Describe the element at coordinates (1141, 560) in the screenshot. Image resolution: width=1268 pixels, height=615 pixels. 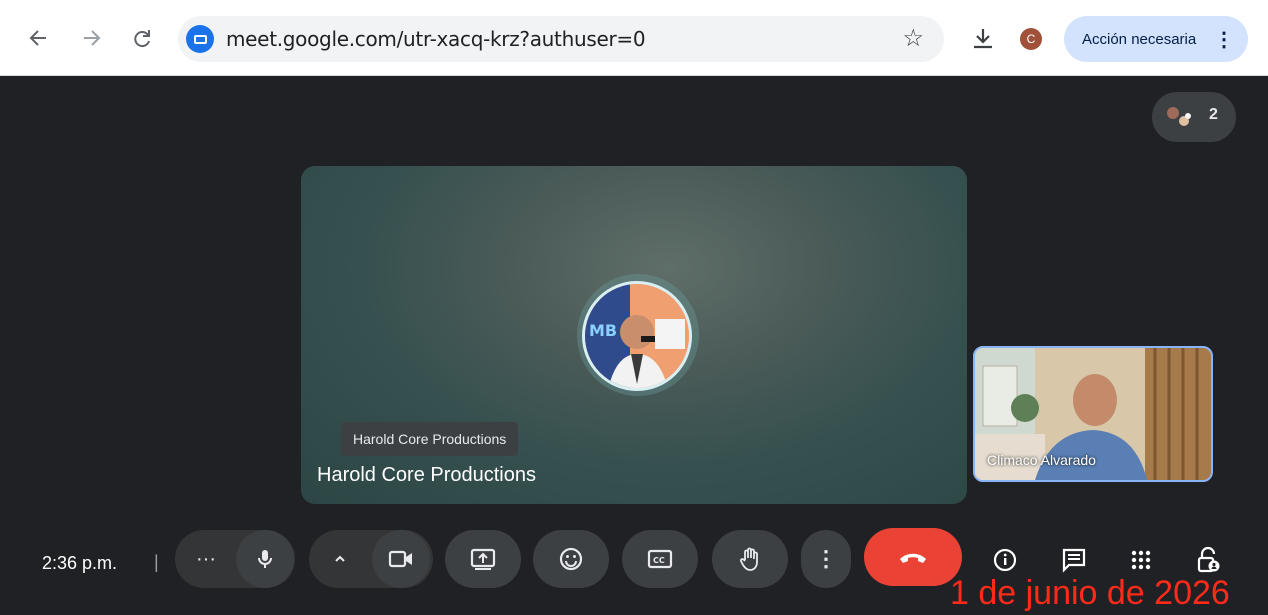
I see `apps-grid-icon` at that location.